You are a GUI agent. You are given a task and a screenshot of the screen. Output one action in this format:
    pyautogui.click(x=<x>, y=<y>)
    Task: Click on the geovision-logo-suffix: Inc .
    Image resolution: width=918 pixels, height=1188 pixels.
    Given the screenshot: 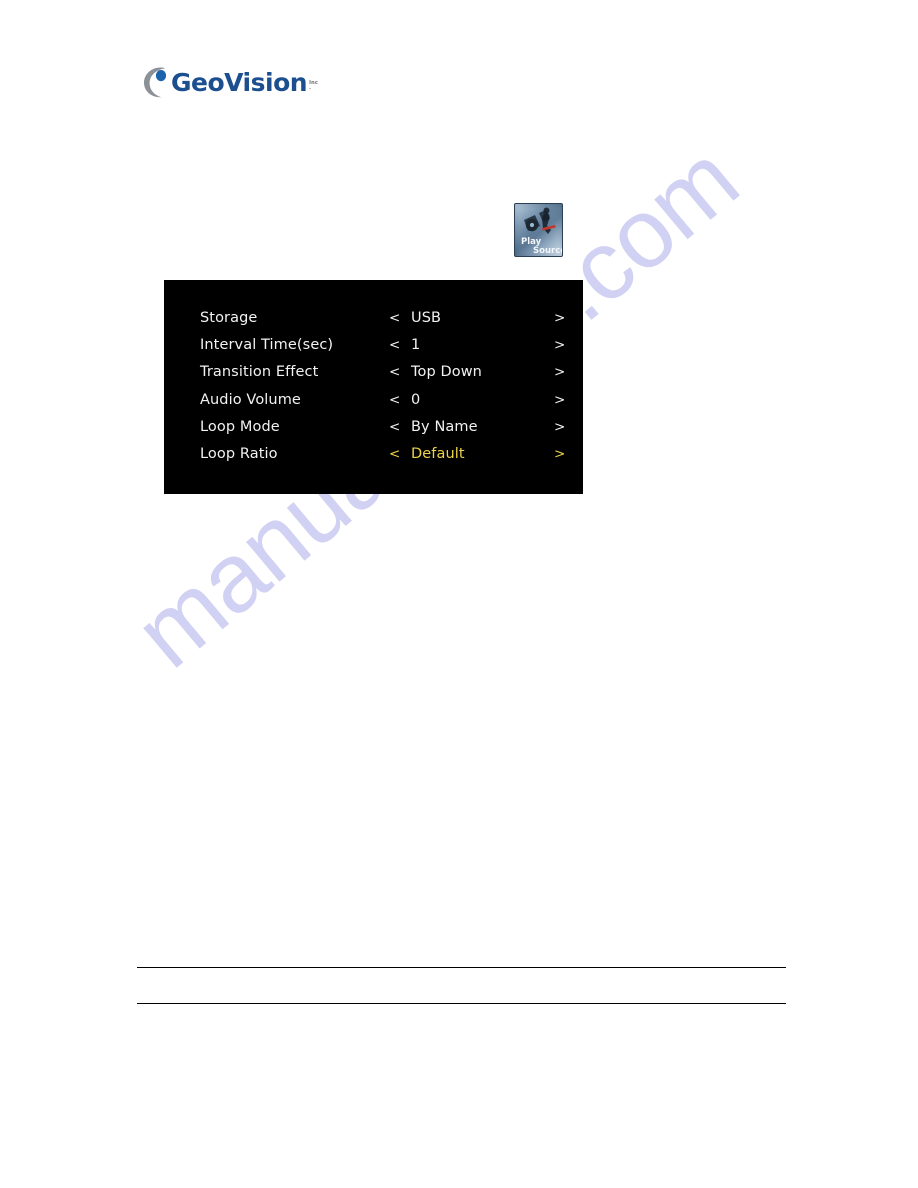 What is the action you would take?
    pyautogui.click(x=313, y=86)
    